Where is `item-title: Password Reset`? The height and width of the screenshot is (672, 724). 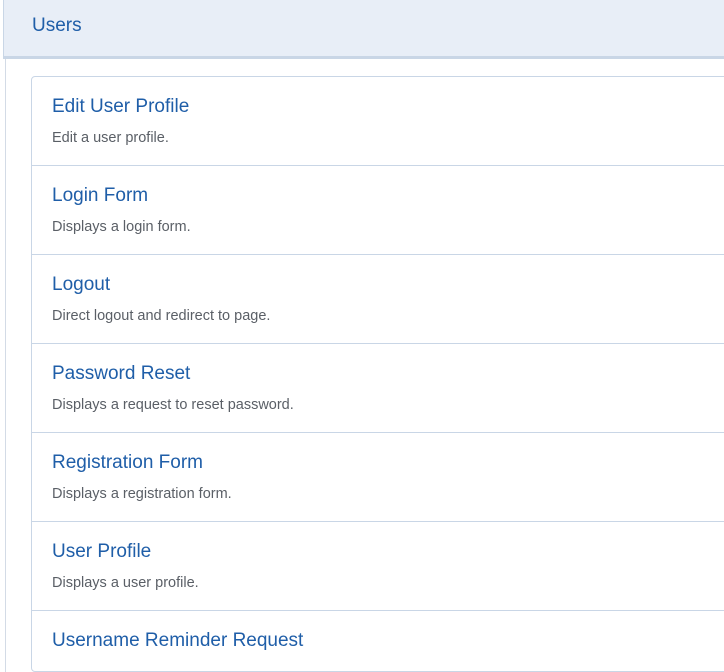
item-title: Password Reset is located at coordinates (121, 374).